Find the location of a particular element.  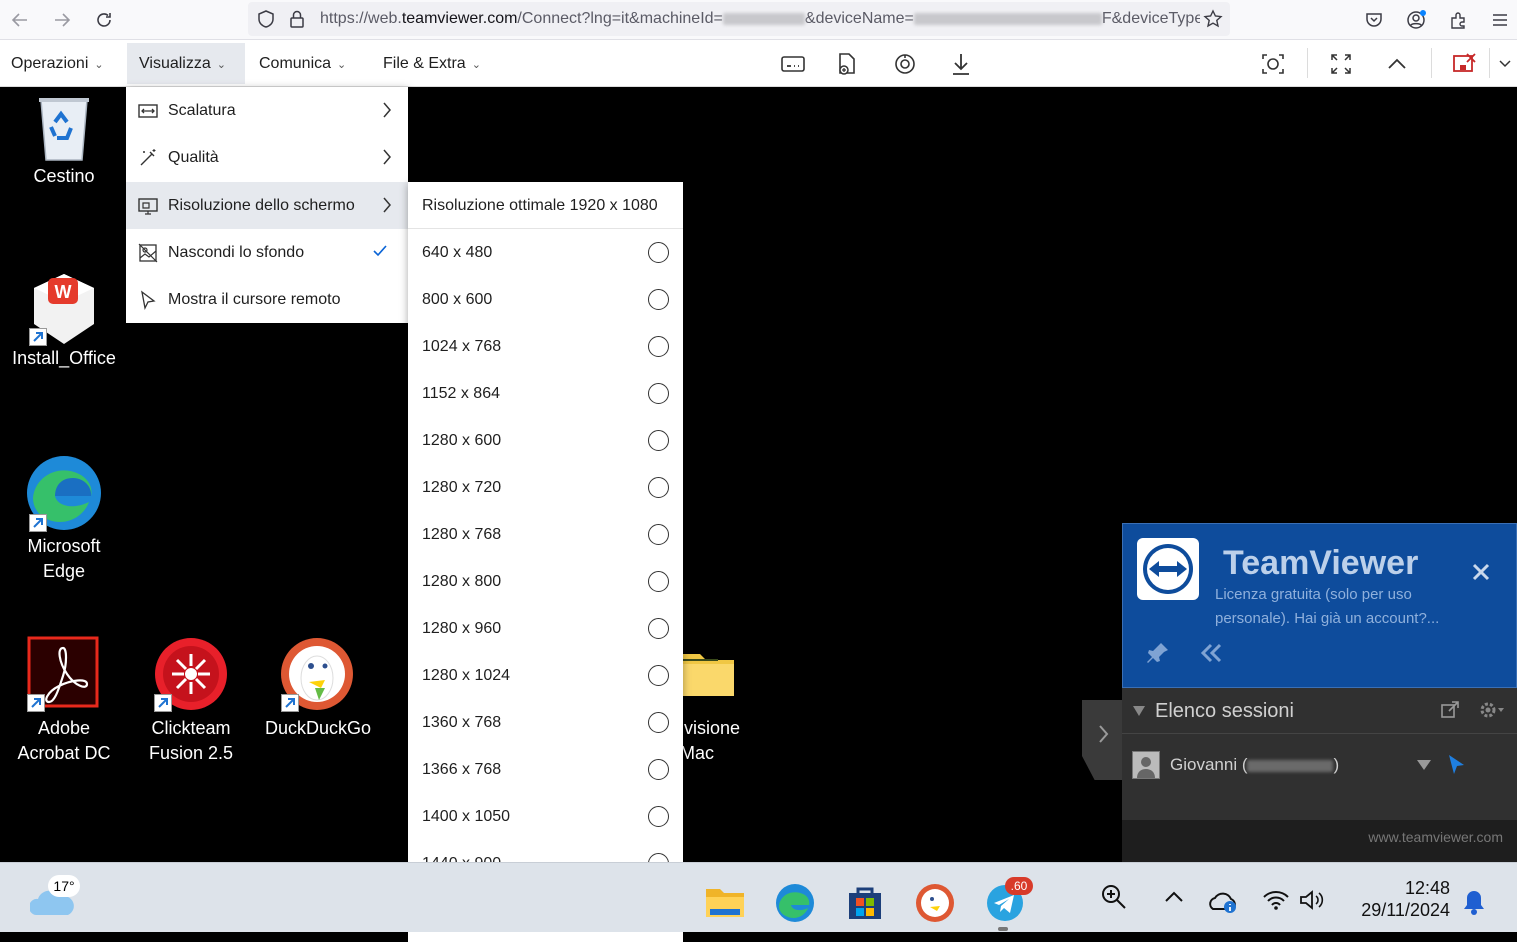

popout-icon is located at coordinates (1450, 710).